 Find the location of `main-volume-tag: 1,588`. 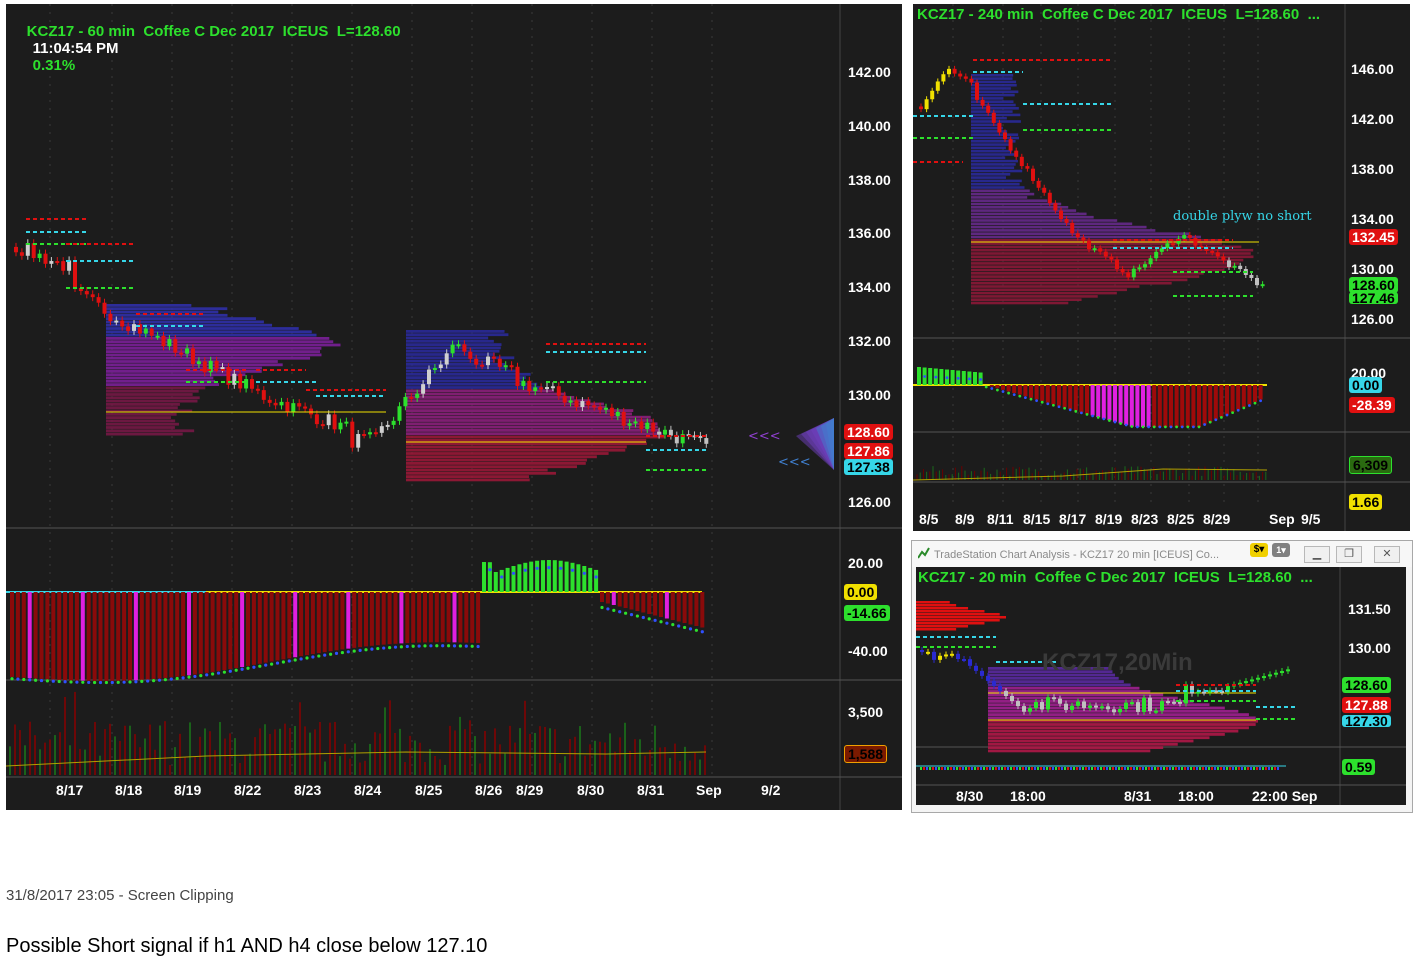

main-volume-tag: 1,588 is located at coordinates (866, 754).